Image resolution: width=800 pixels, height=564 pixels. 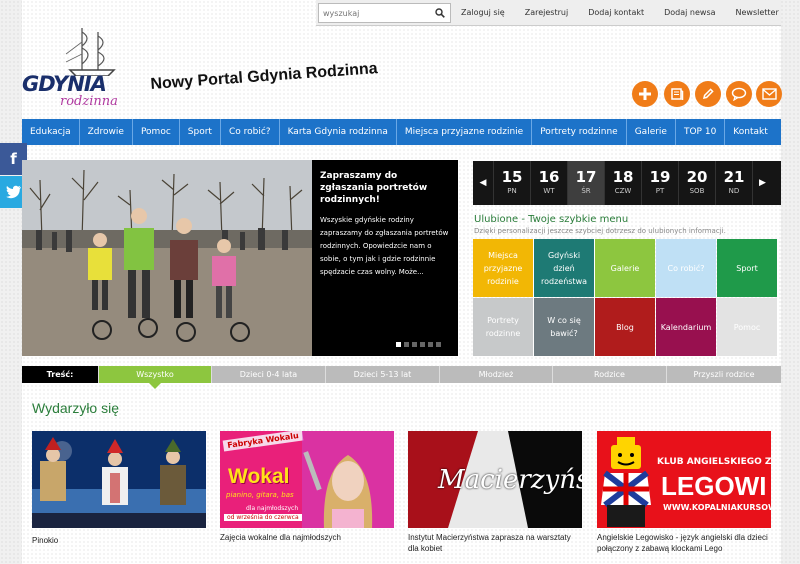 What do you see at coordinates (259, 476) in the screenshot?
I see `card-image-text: Wokal` at bounding box center [259, 476].